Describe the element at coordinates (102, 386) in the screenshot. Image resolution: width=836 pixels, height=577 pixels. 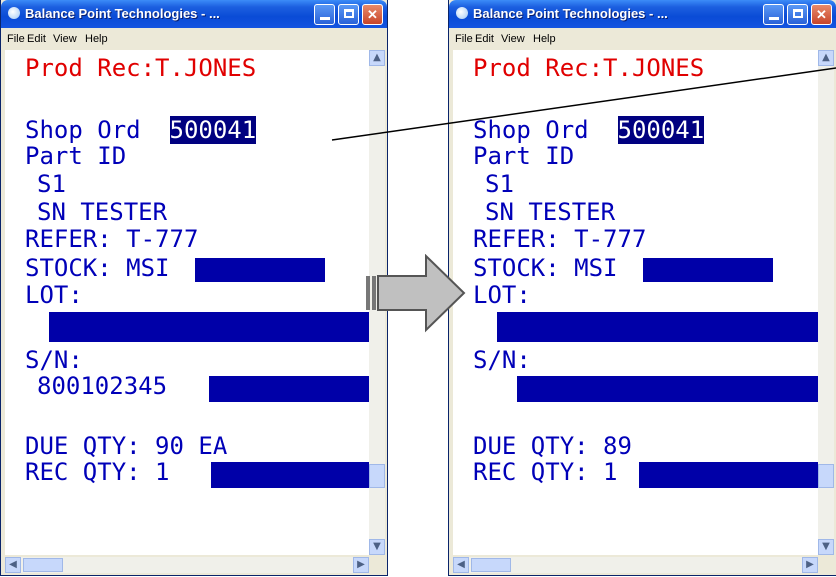
I see `sn-value: 800102345` at that location.